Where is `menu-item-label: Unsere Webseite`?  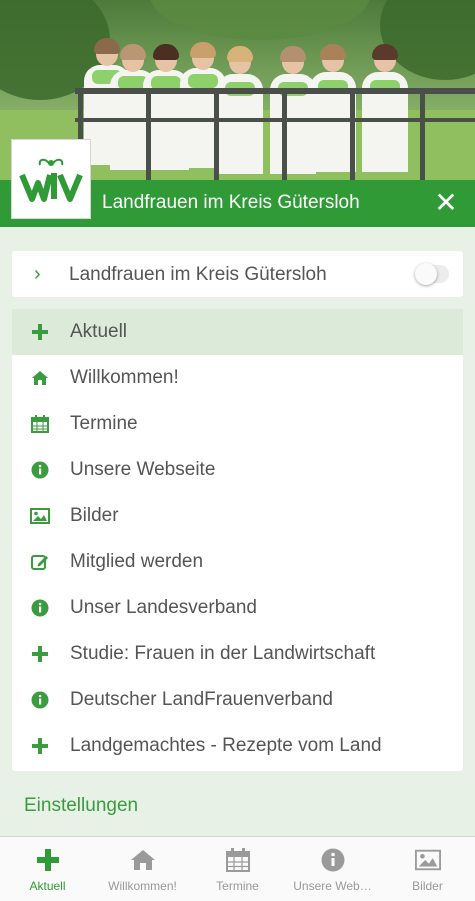 menu-item-label: Unsere Webseite is located at coordinates (143, 469).